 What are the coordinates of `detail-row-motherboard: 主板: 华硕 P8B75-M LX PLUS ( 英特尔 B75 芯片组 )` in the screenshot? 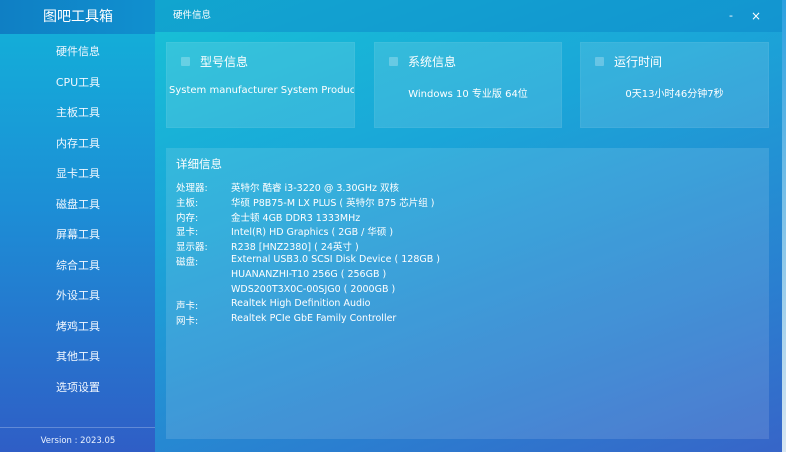 It's located at (308, 202).